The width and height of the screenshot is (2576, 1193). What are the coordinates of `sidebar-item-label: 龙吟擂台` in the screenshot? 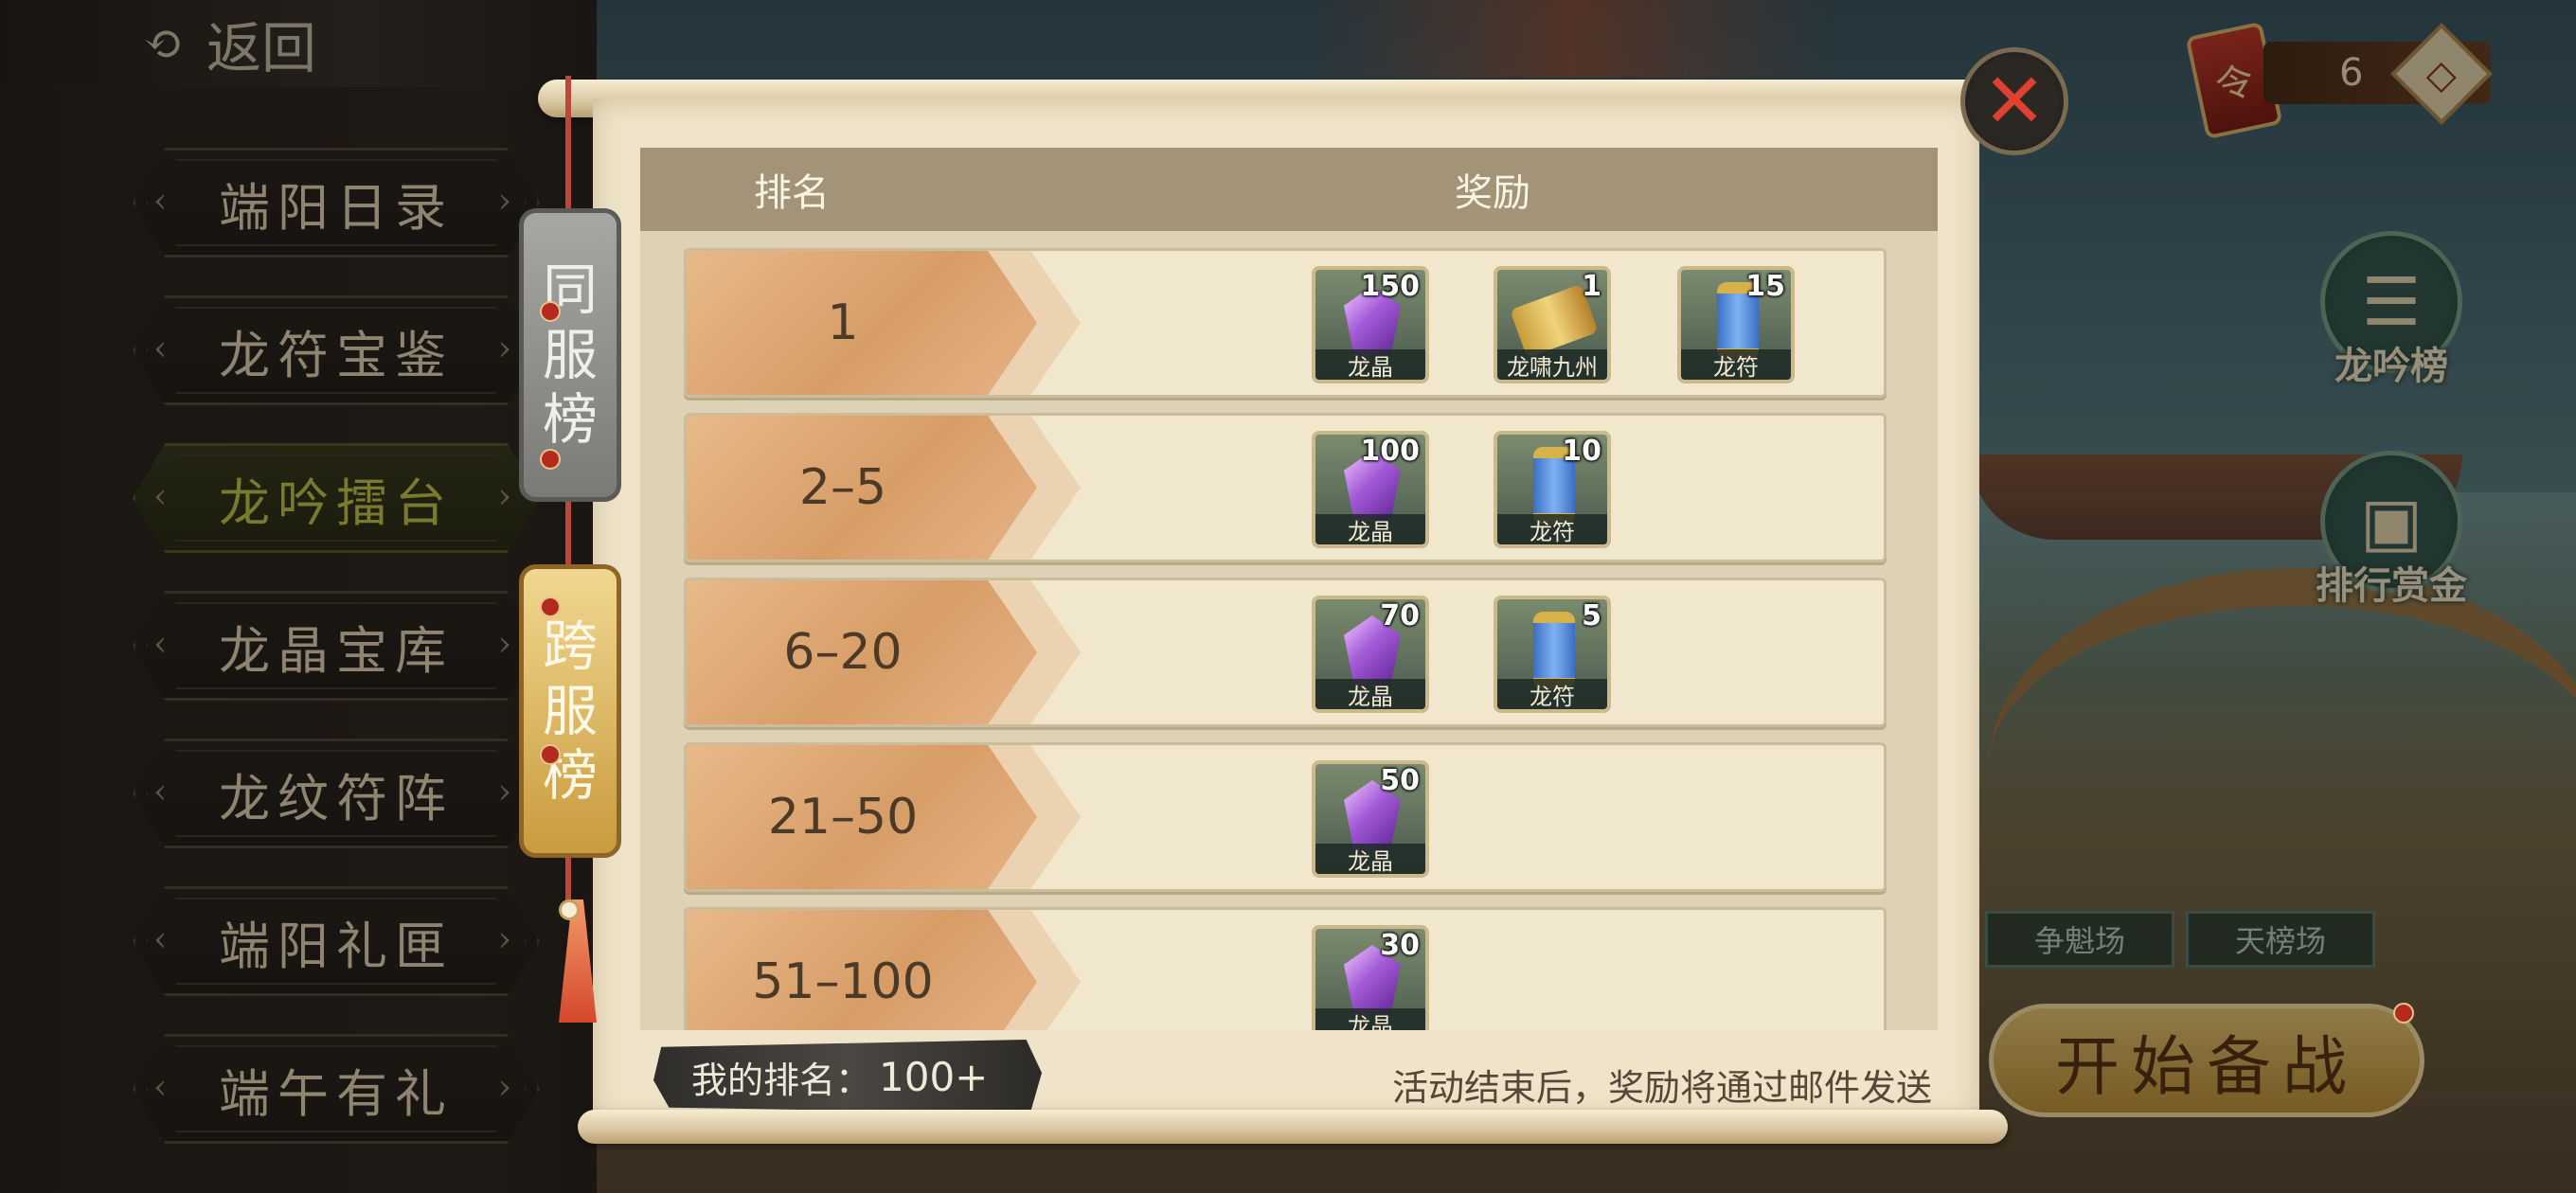 It's located at (336, 502).